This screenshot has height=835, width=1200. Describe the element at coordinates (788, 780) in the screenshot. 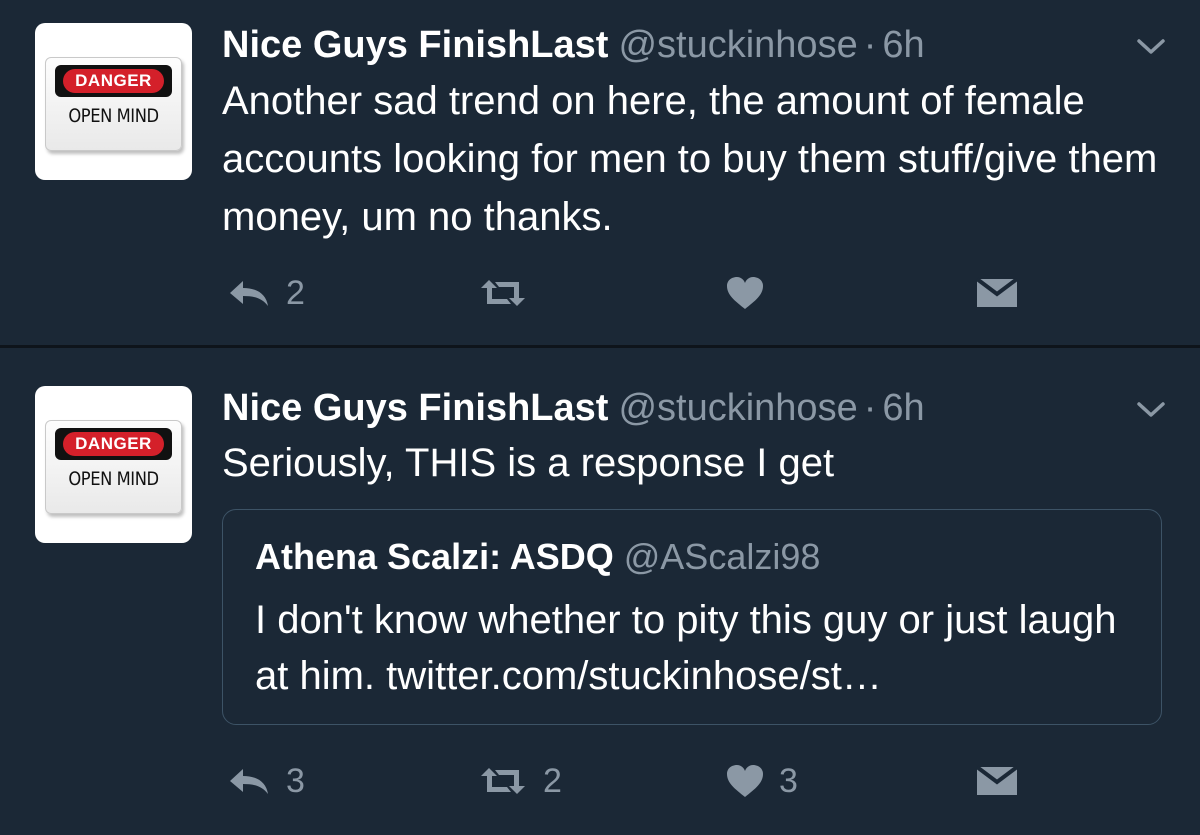

I see `like-count: 3` at that location.